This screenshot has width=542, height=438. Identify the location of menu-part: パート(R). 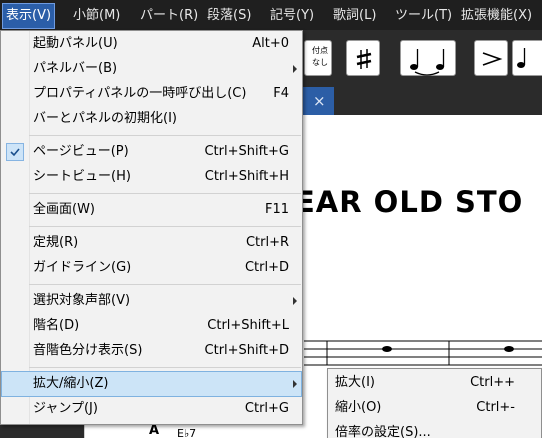
(169, 16).